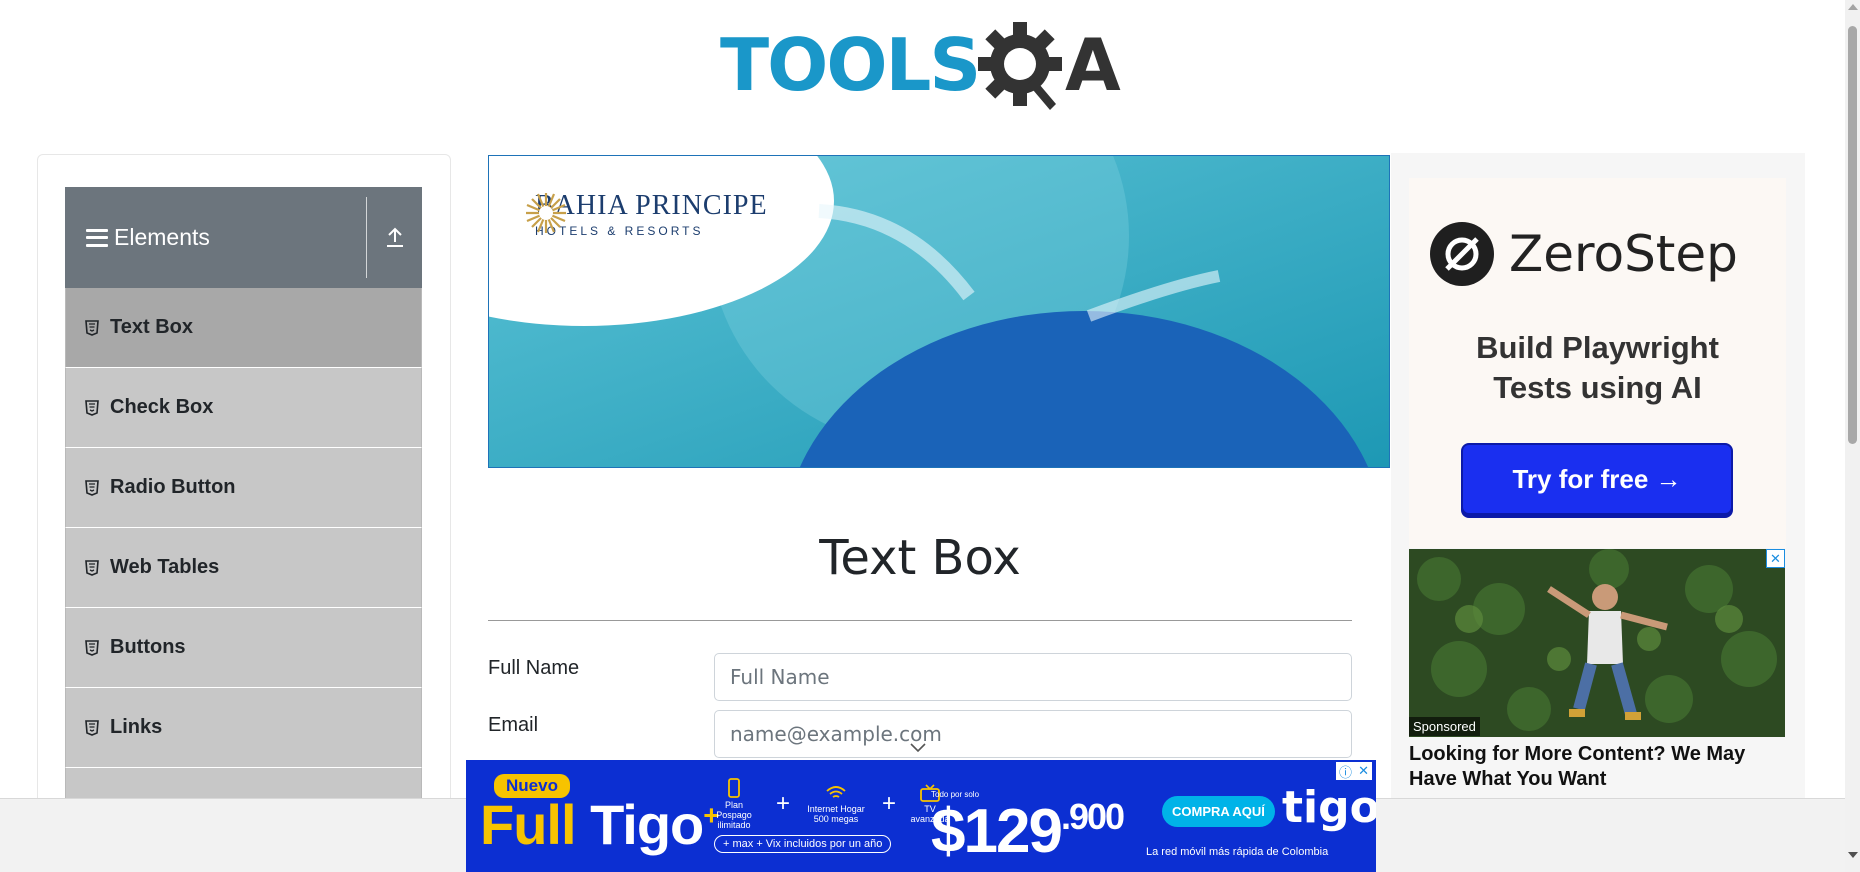 Image resolution: width=1860 pixels, height=872 pixels. Describe the element at coordinates (1020, 66) in the screenshot. I see `gear-magnifier-icon` at that location.